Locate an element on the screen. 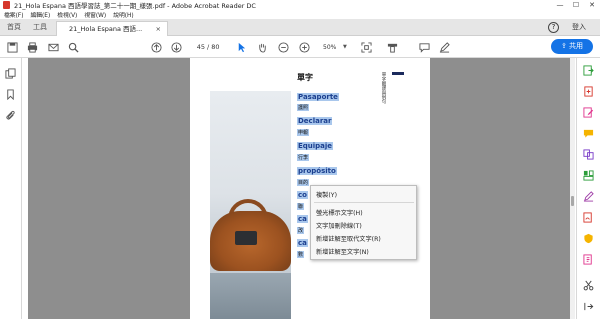  vocab-word: Declarar is located at coordinates (315, 121).